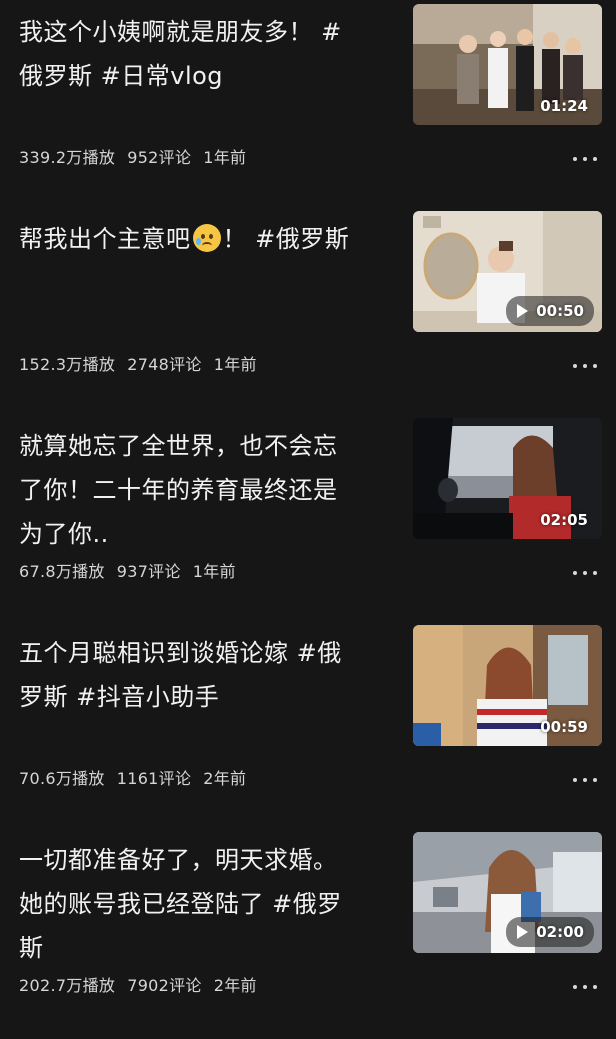  What do you see at coordinates (159, 157) in the screenshot?
I see `comment-count: 952评论` at bounding box center [159, 157].